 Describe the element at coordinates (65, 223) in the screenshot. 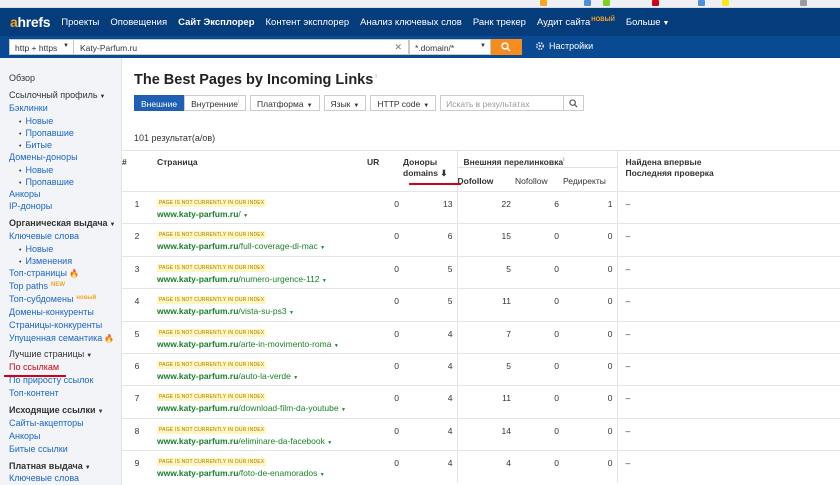

I see `sidebar-organic: Органическая выдача ▼` at that location.